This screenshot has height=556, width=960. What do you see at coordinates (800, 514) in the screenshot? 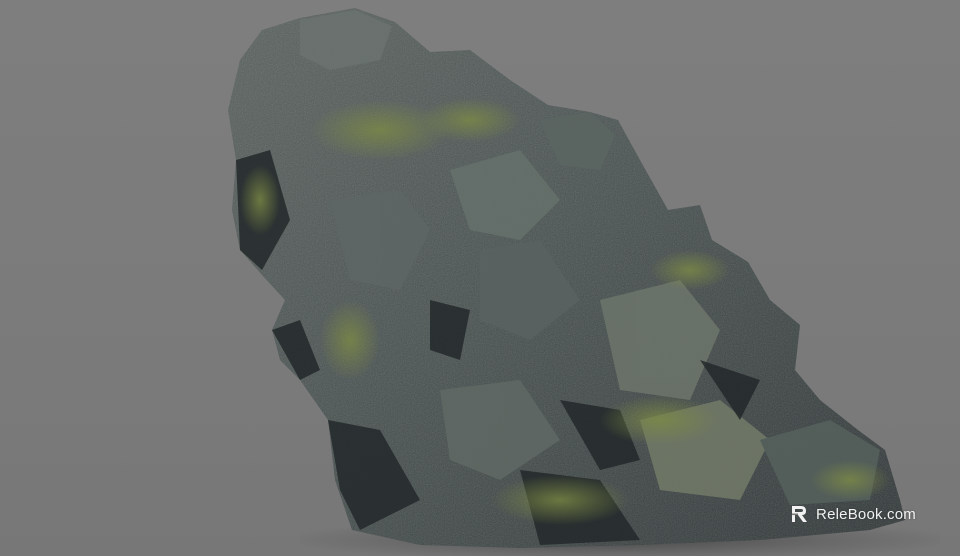
I see `relebook-logo-icon` at bounding box center [800, 514].